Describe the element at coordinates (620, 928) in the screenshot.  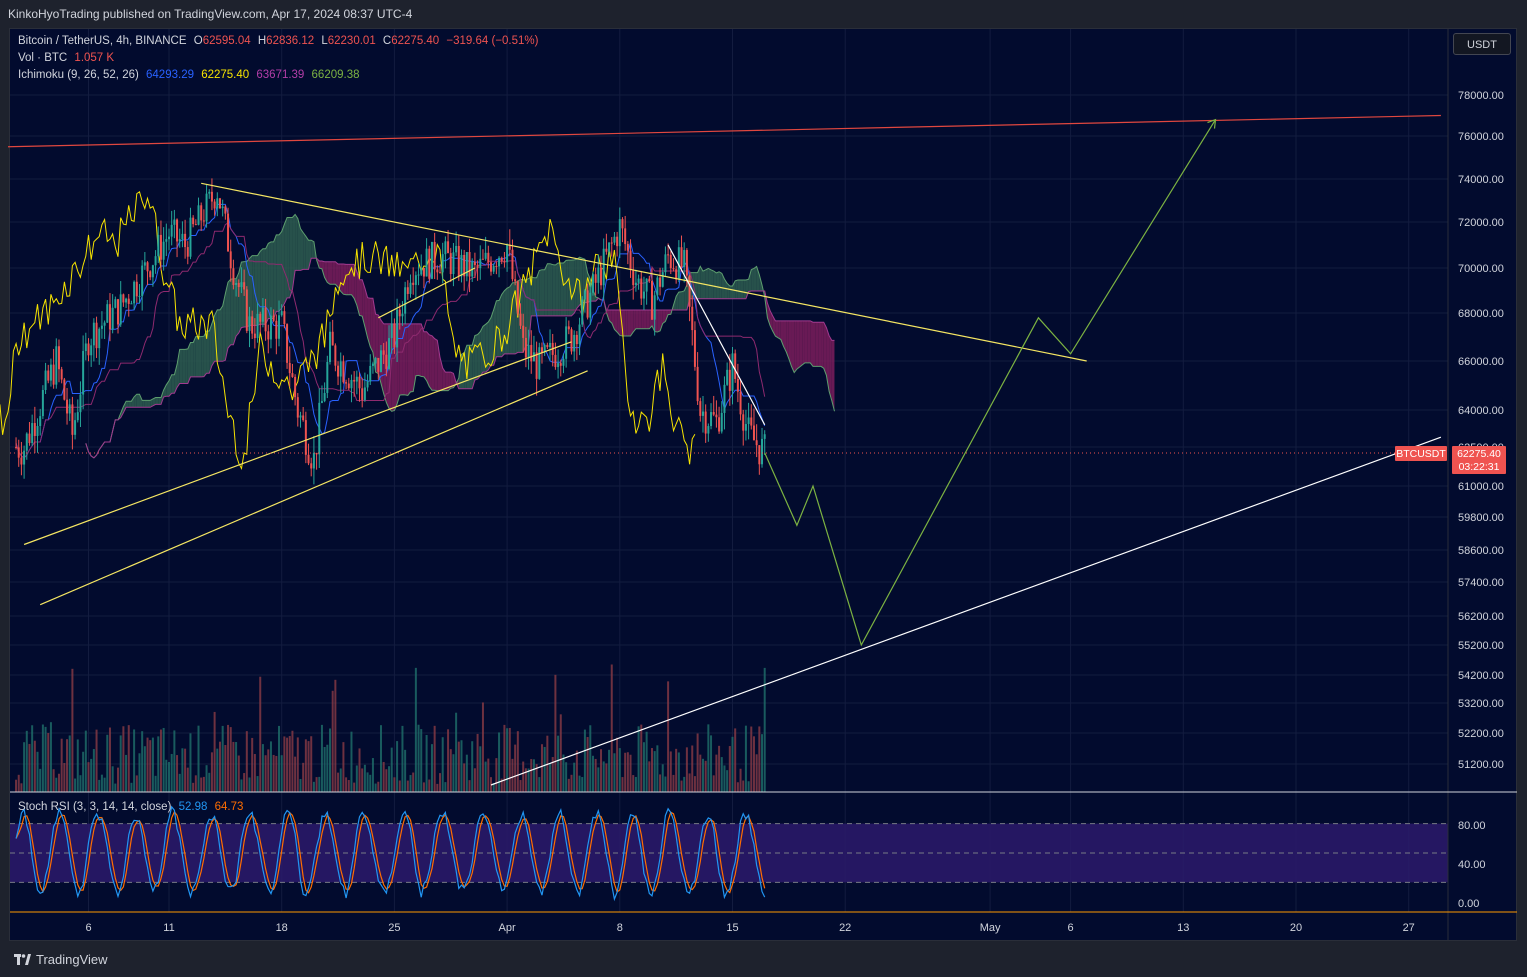
I see `x-tick-label: 8` at that location.